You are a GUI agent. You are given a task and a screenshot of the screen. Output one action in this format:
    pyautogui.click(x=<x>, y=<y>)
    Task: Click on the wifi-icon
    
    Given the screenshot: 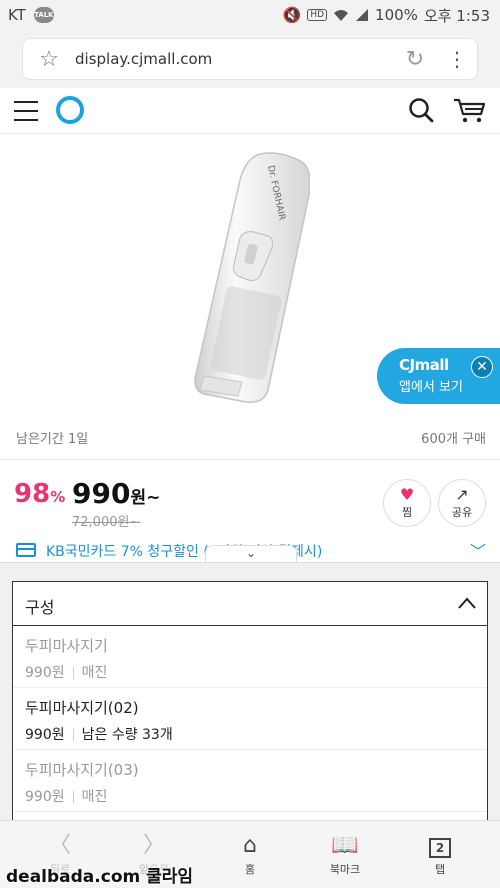 What is the action you would take?
    pyautogui.click(x=341, y=15)
    